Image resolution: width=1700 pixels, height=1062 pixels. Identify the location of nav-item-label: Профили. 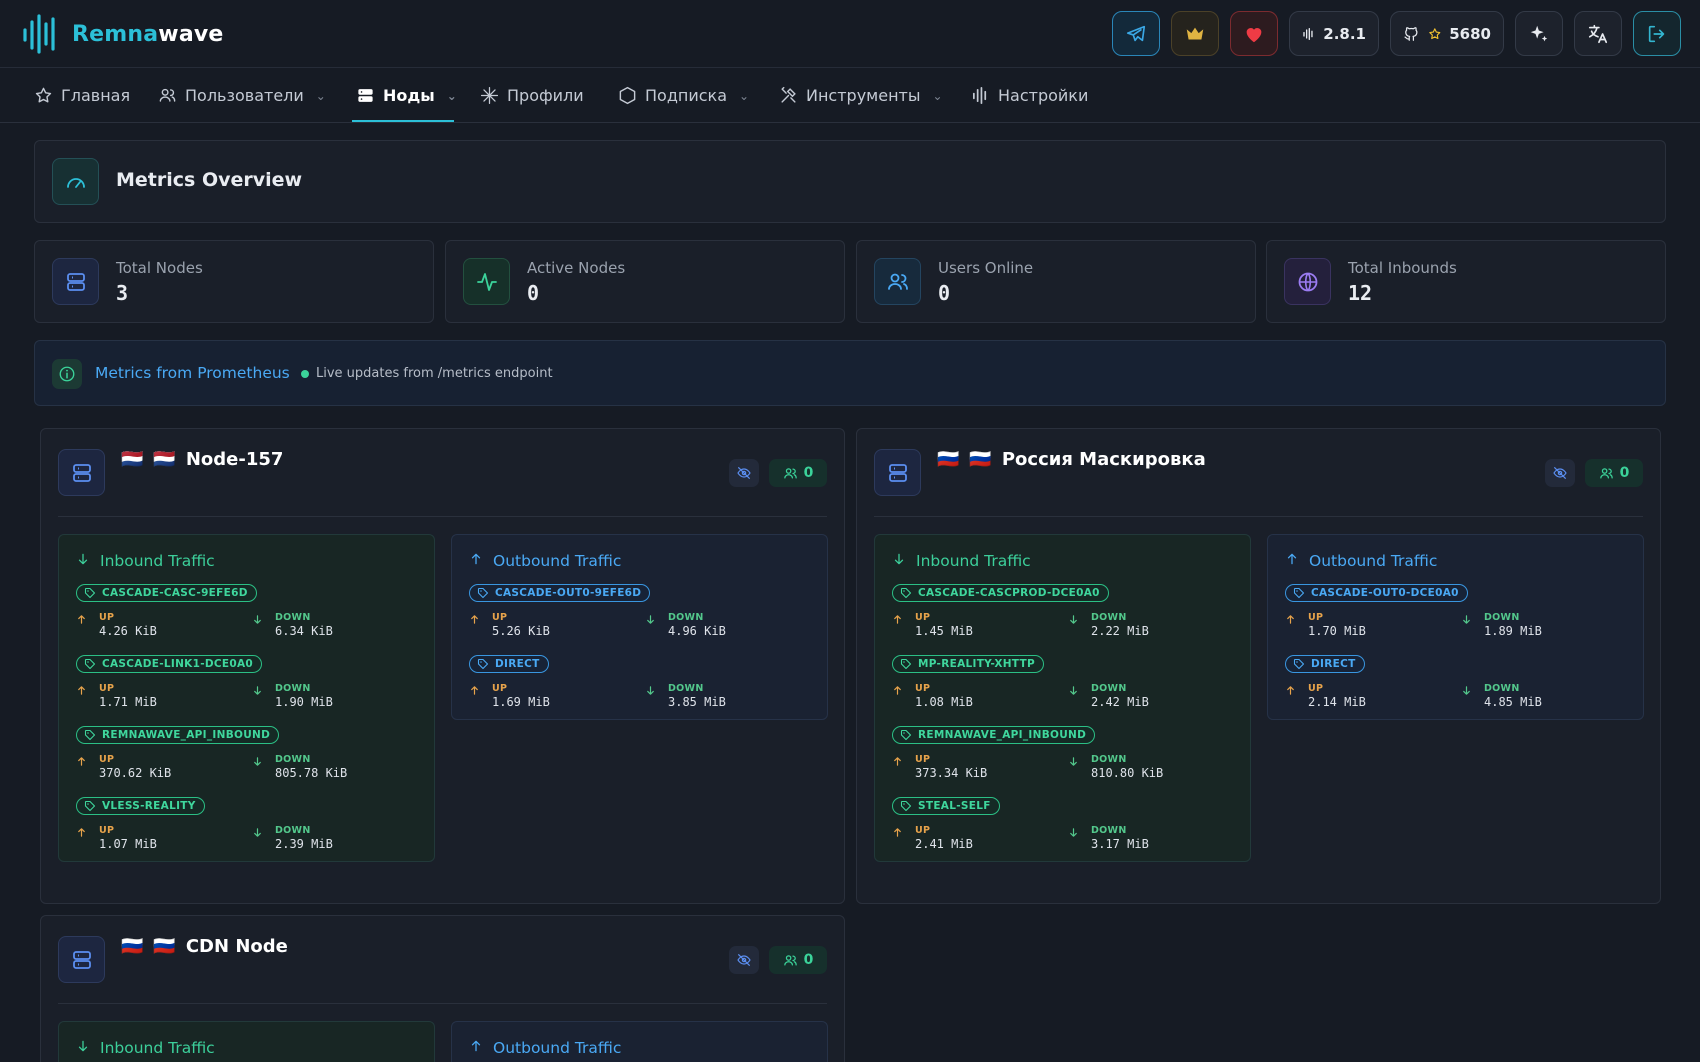
(545, 95).